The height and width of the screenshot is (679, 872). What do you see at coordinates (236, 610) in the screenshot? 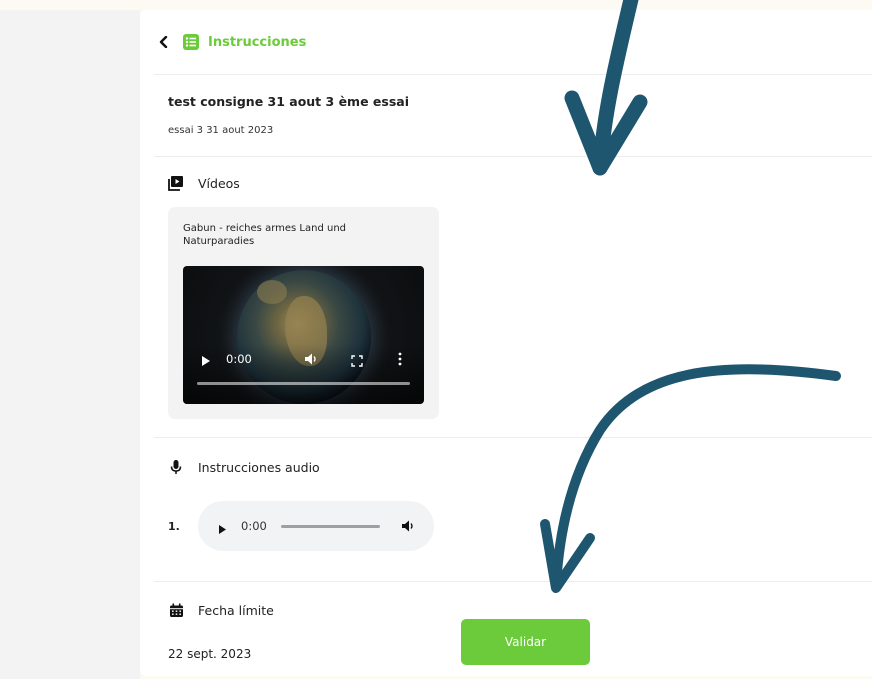
I see `deadline-section-label: Fecha límite` at bounding box center [236, 610].